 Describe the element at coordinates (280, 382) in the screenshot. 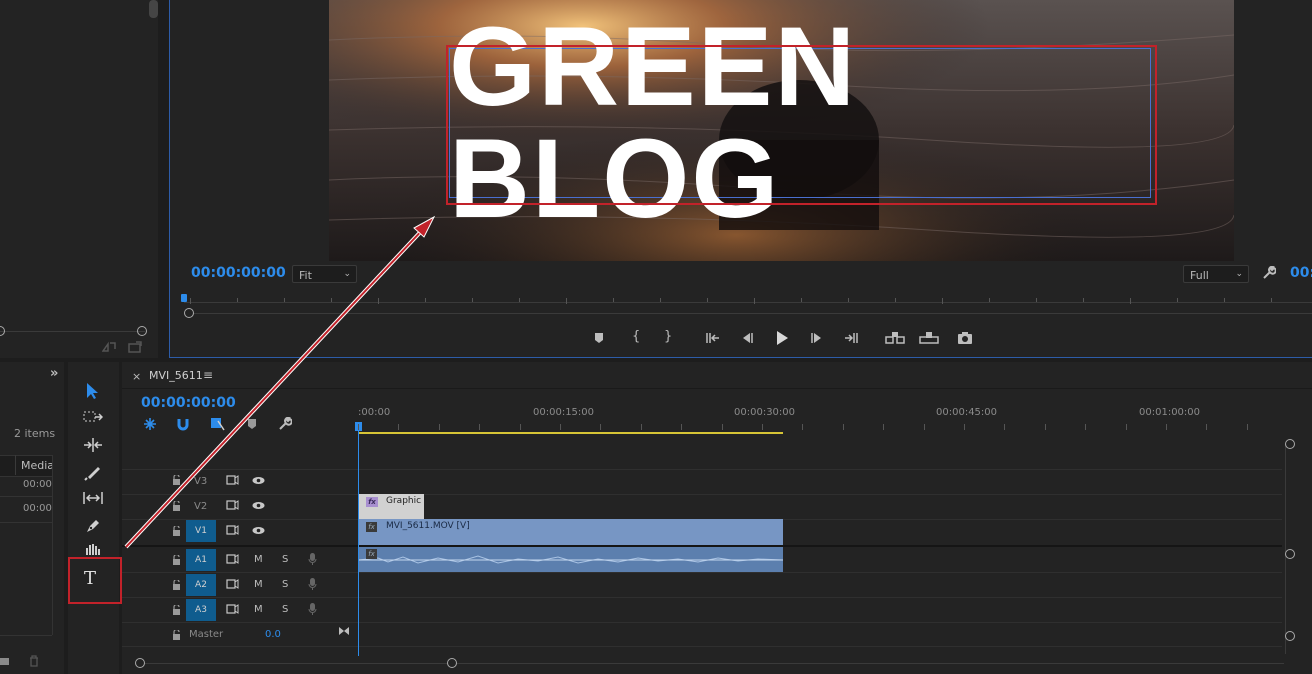

I see `annotation-arrow` at that location.